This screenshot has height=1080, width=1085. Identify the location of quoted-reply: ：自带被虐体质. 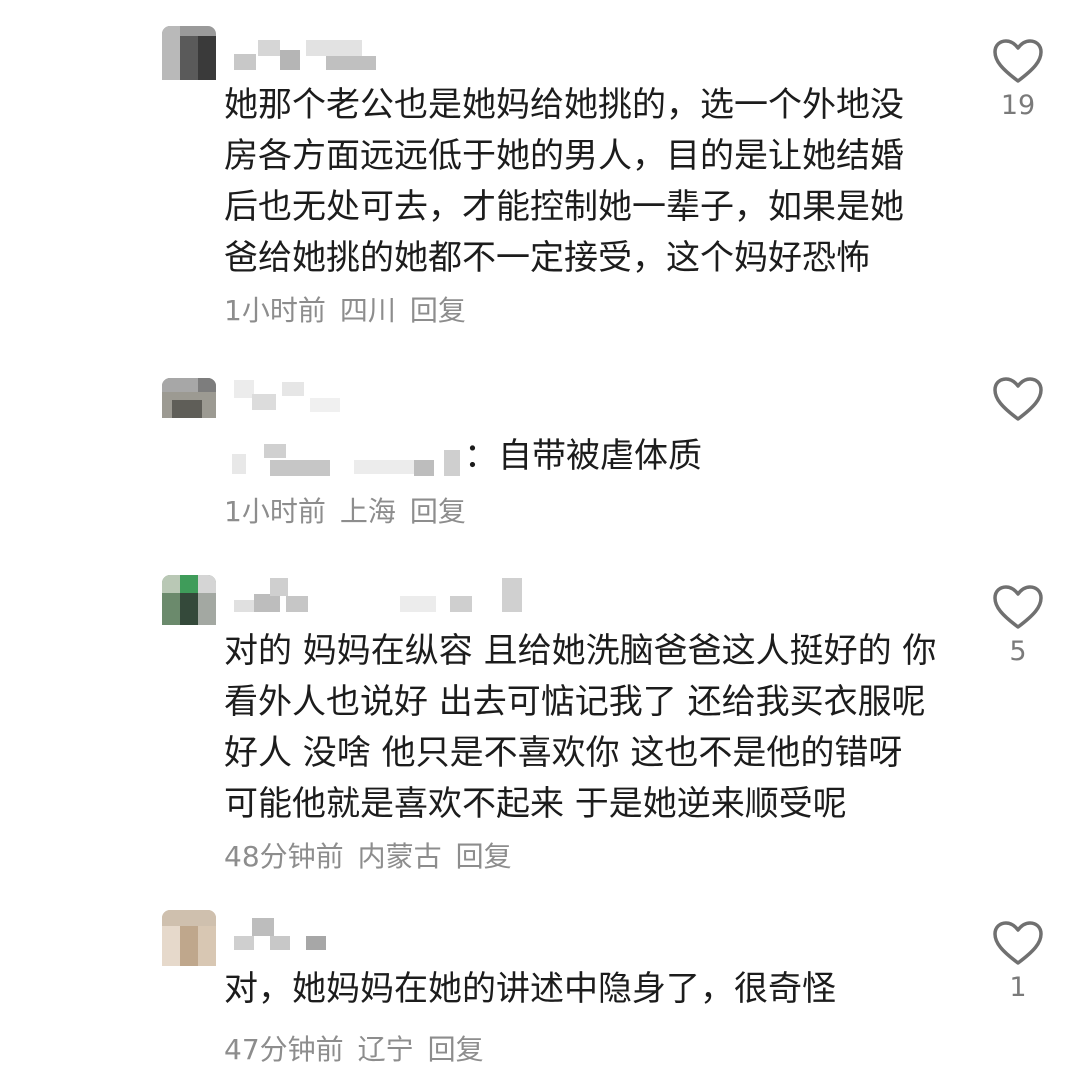
(463, 452).